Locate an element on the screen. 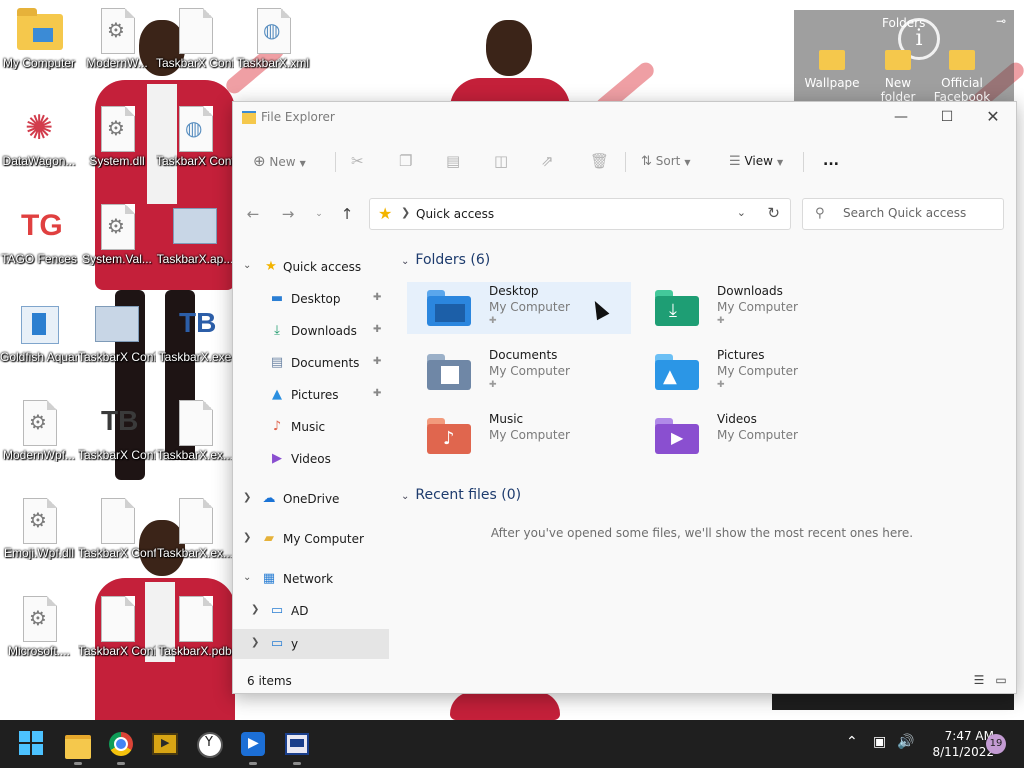  desktop-icon-goldfish: Goldfish Aquarium 2.0 is located at coordinates (39, 333).